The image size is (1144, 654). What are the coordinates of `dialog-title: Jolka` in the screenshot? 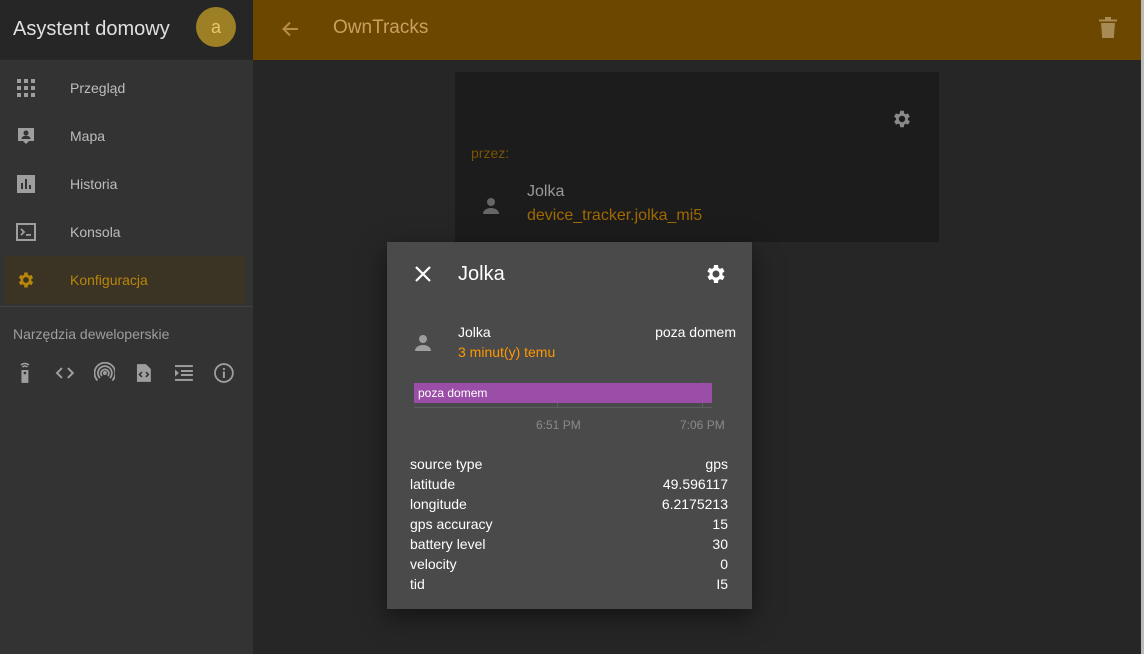 It's located at (481, 274).